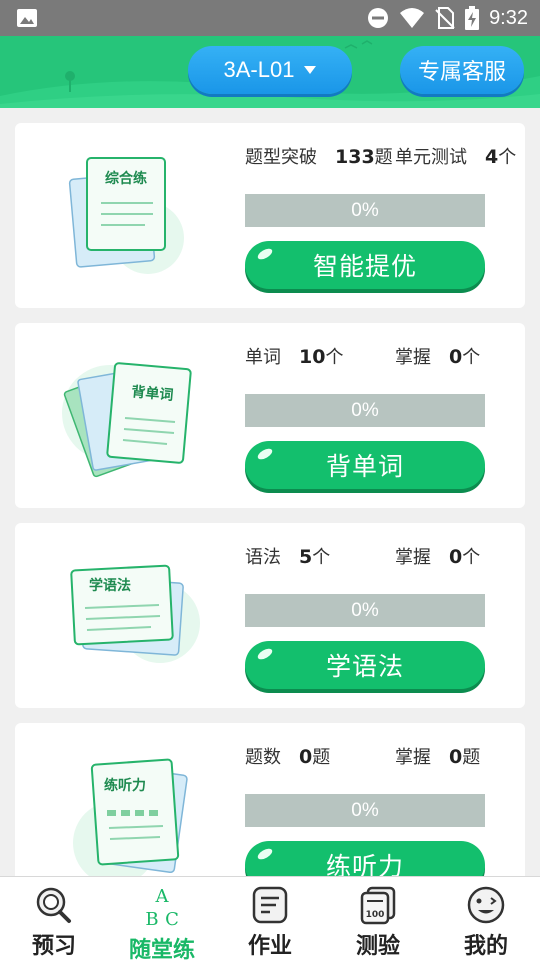  Describe the element at coordinates (270, 18) in the screenshot. I see `status-bar: 9:32` at that location.